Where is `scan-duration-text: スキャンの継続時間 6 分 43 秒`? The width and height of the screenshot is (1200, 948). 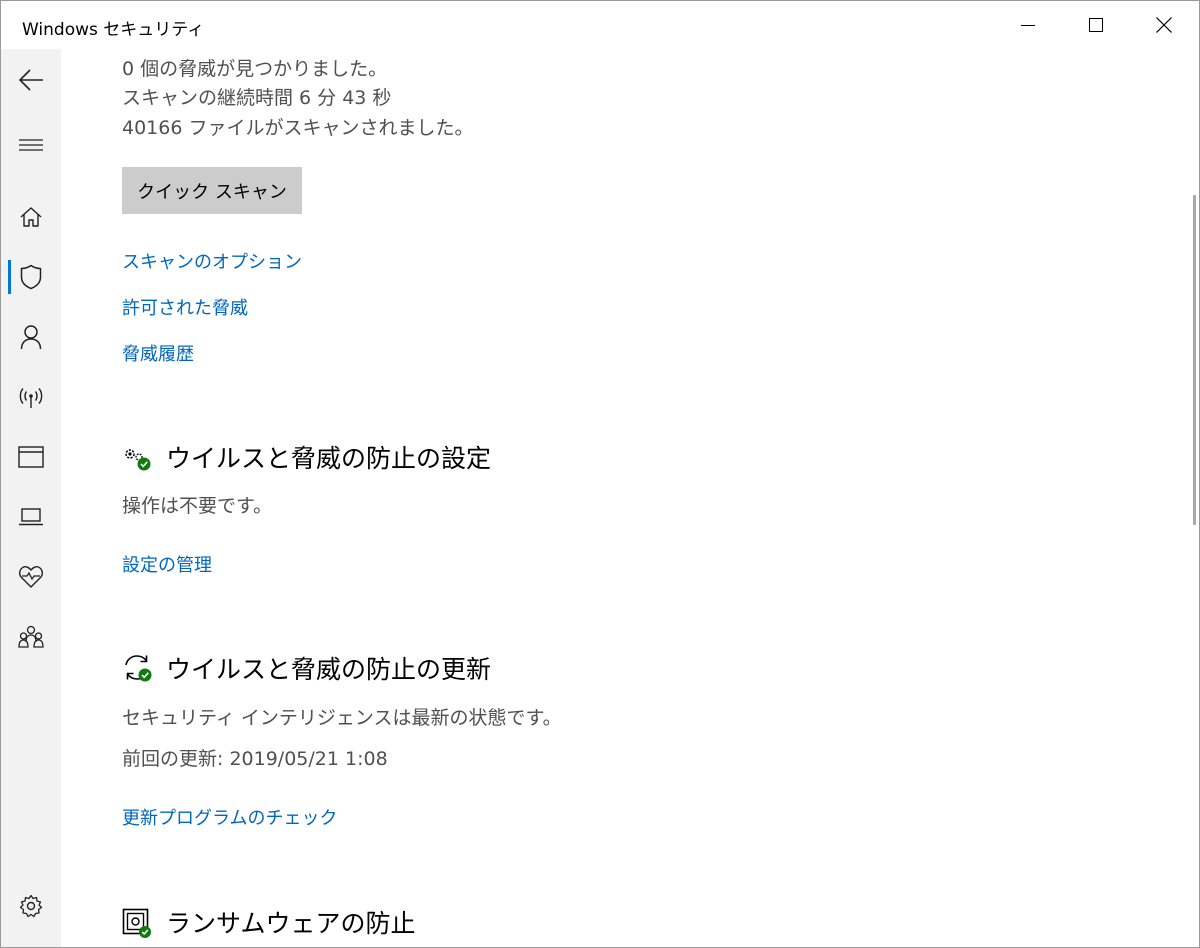
scan-duration-text: スキャンの継続時間 6 分 43 秒 is located at coordinates (257, 98).